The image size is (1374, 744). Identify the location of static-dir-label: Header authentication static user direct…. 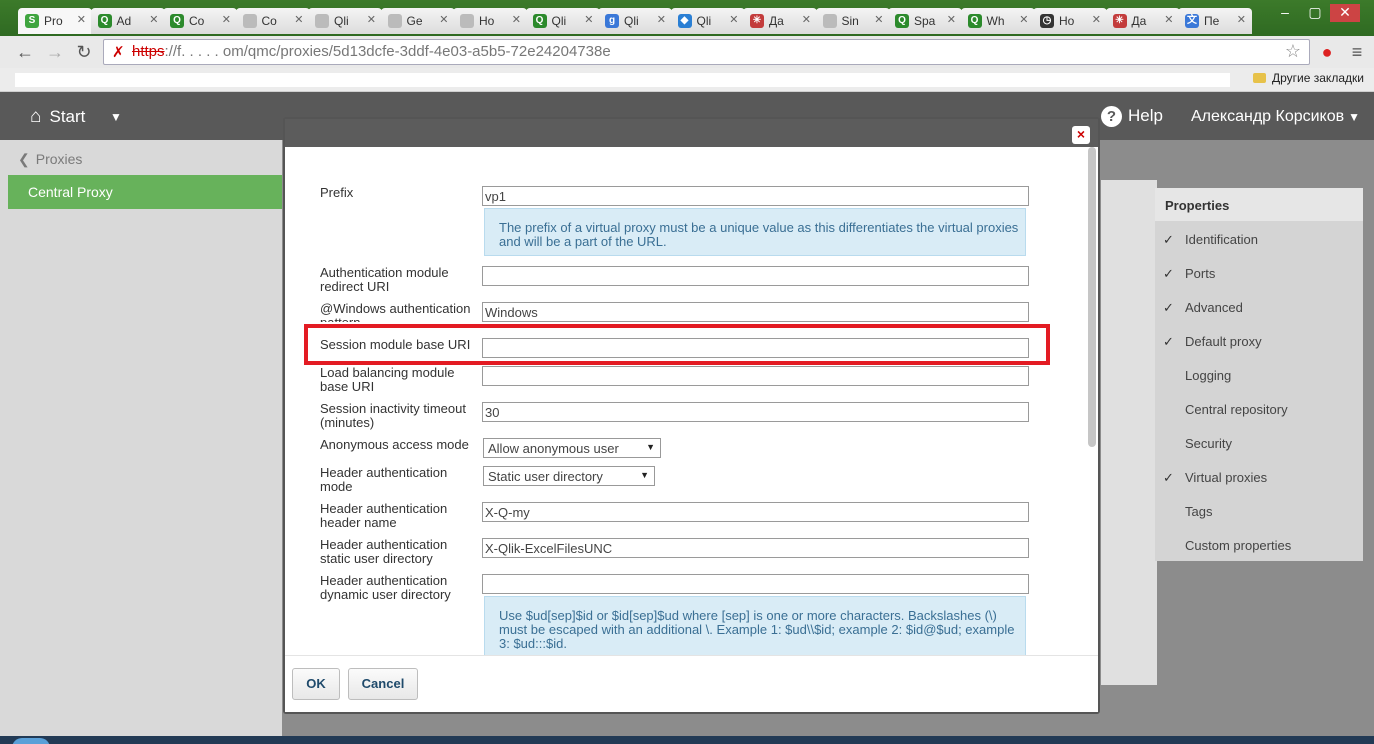
(384, 551).